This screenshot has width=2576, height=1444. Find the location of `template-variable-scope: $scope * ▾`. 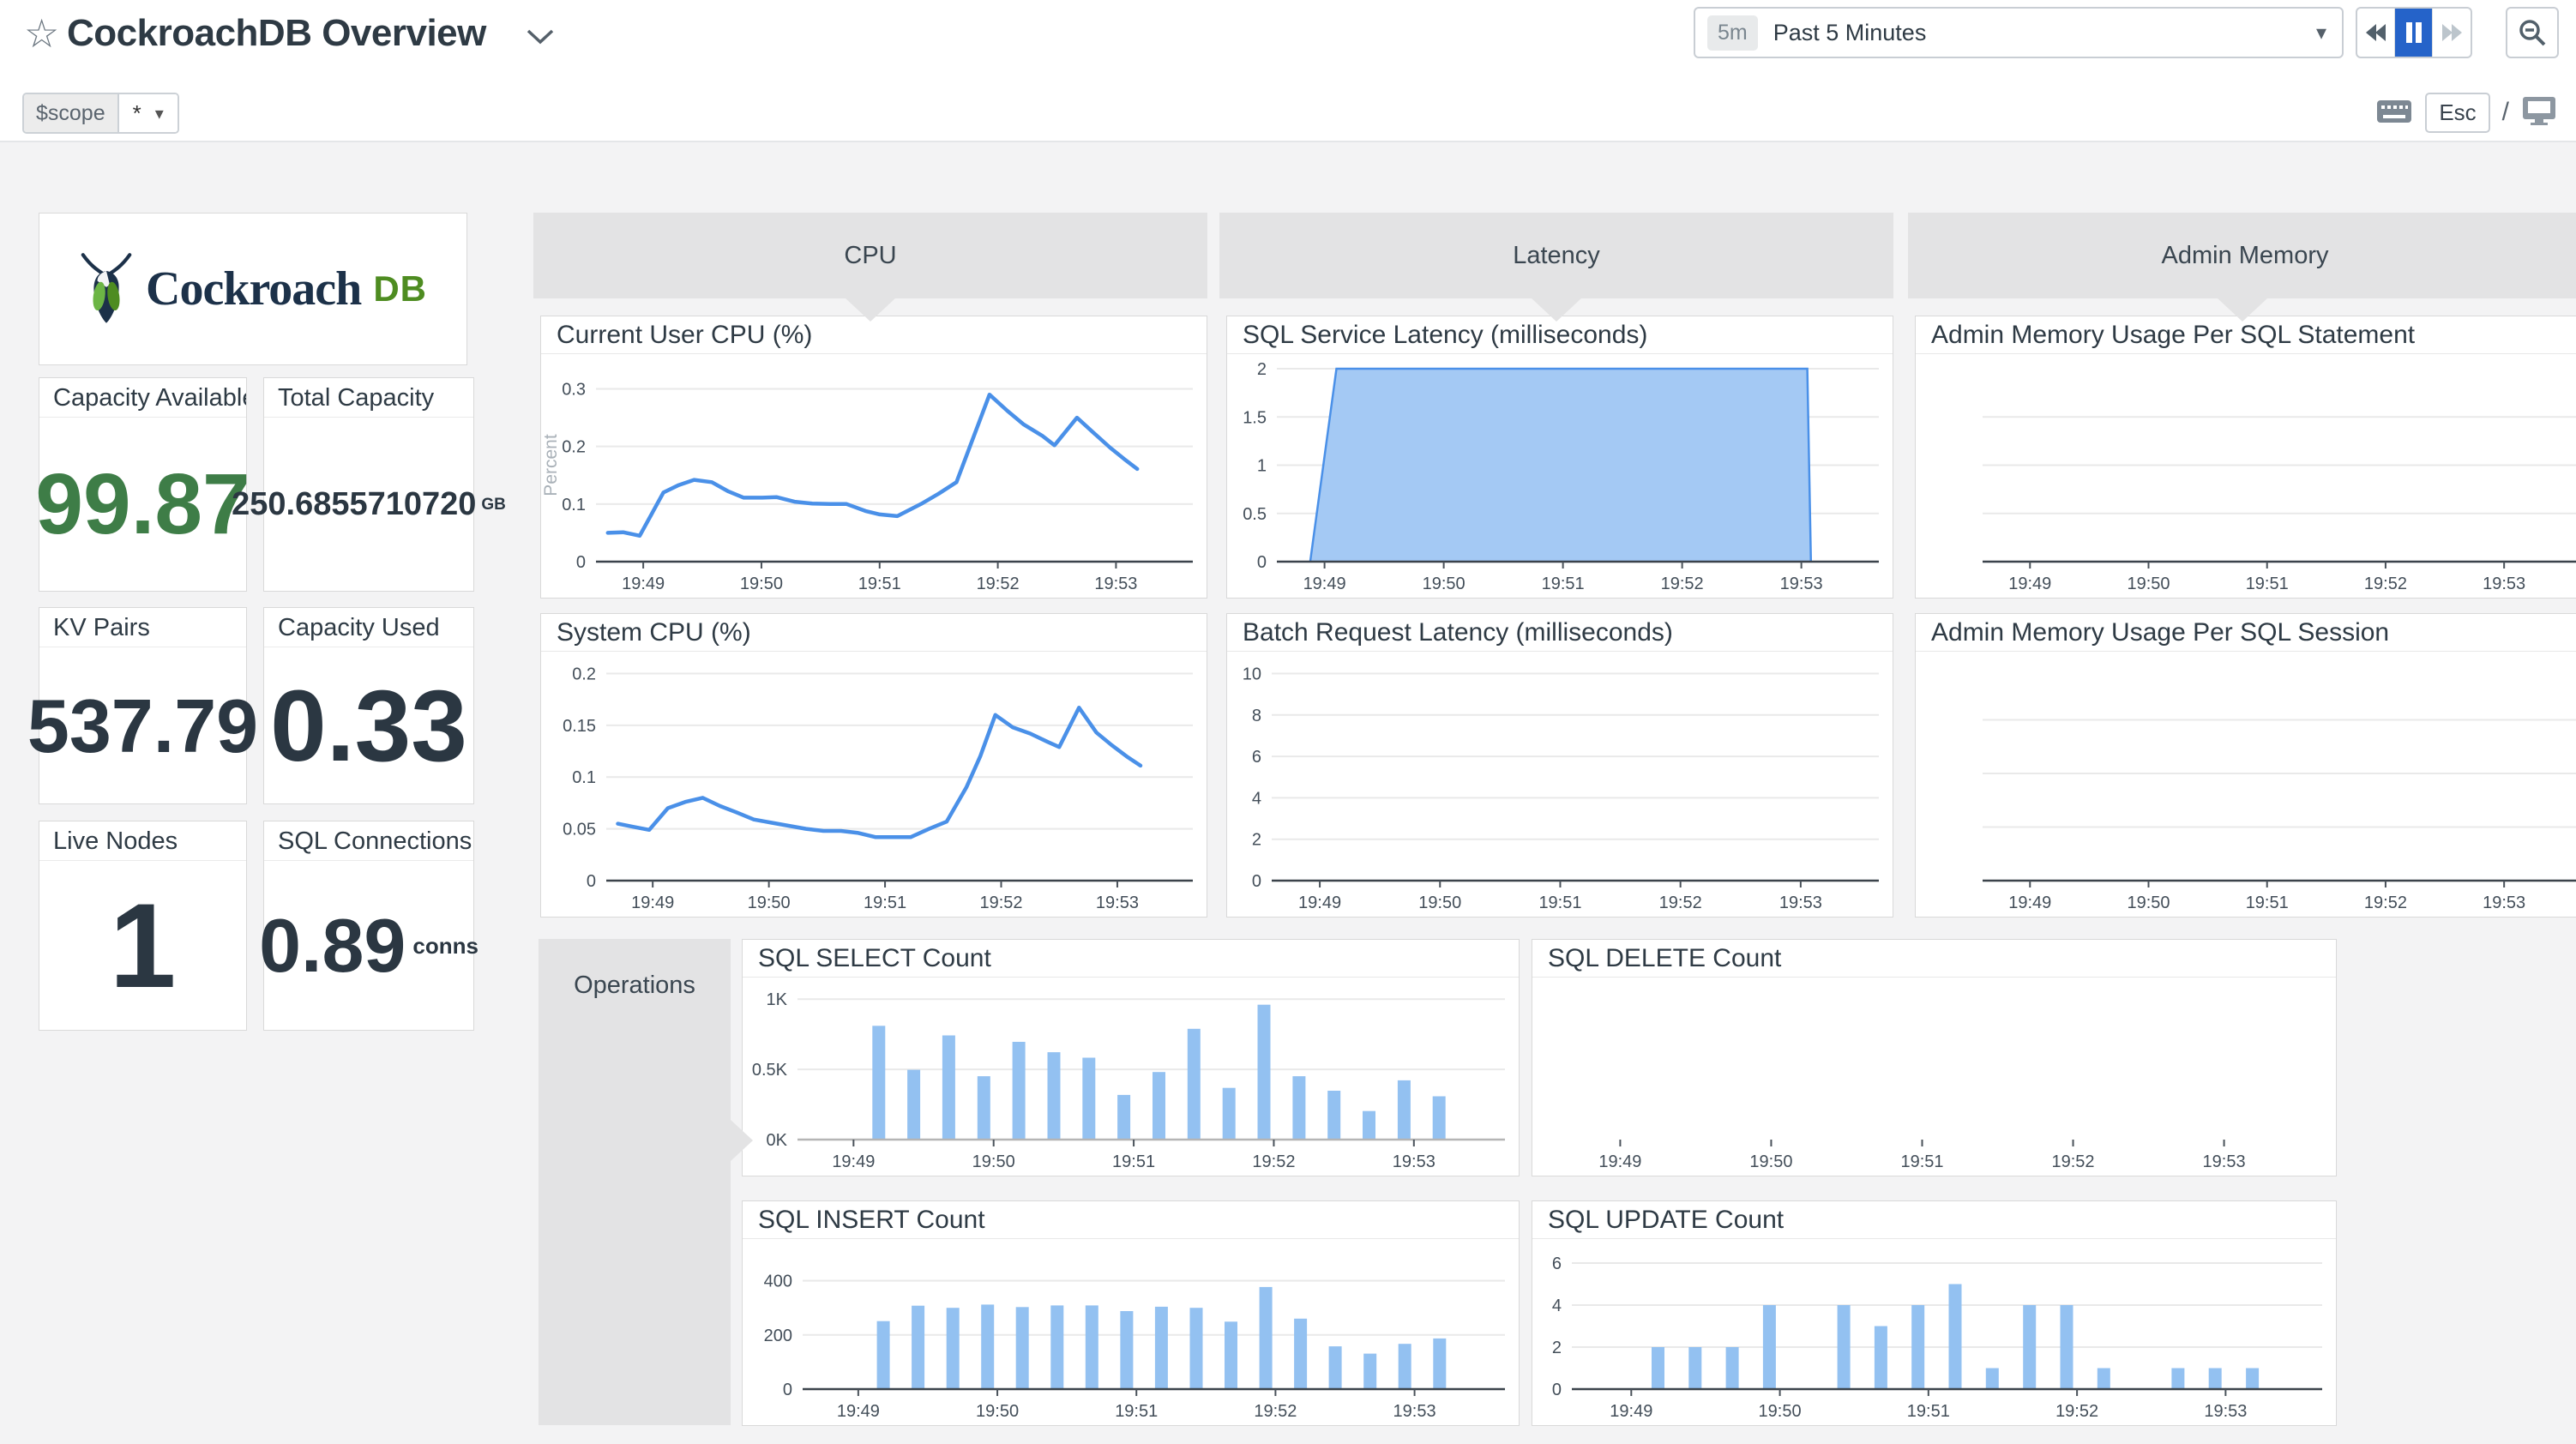

template-variable-scope: $scope * ▾ is located at coordinates (100, 113).